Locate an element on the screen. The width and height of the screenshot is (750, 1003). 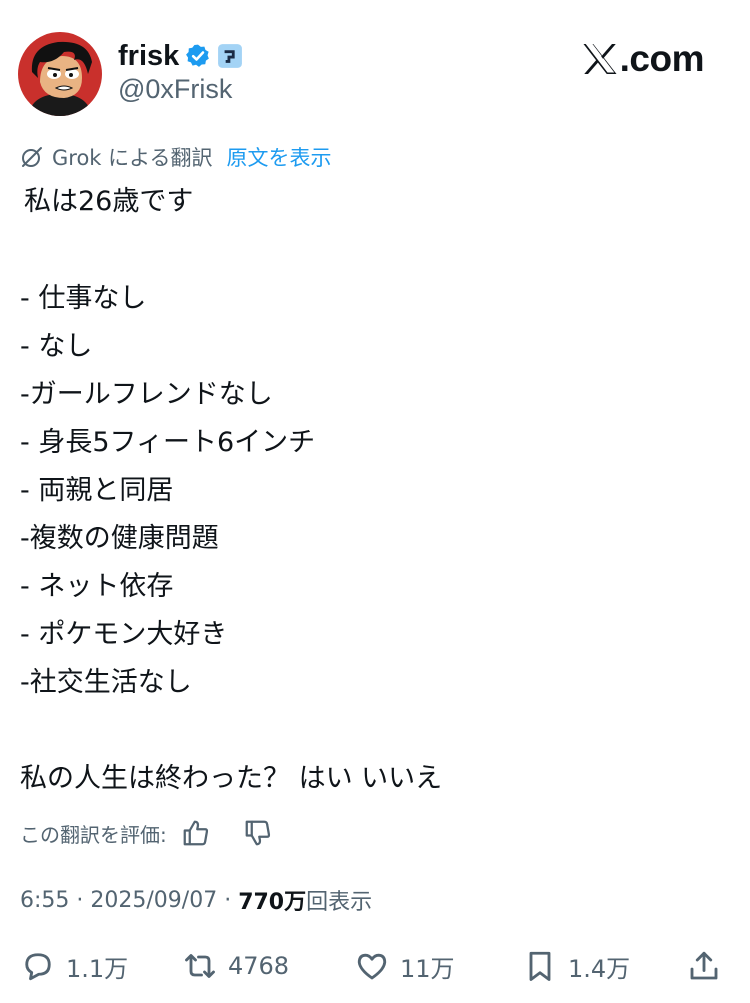
post-line: - 身長5フィート6インチ is located at coordinates (168, 442).